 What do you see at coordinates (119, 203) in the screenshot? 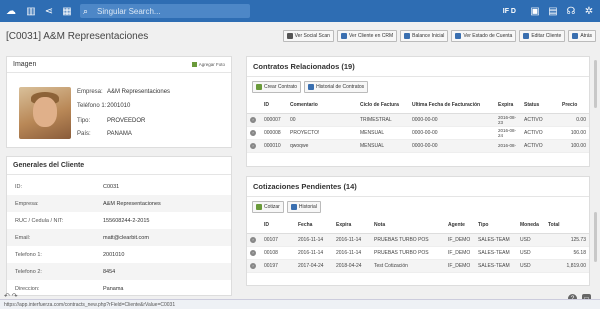
I see `info-row: Empresa: A&M Representaciones` at bounding box center [119, 203].